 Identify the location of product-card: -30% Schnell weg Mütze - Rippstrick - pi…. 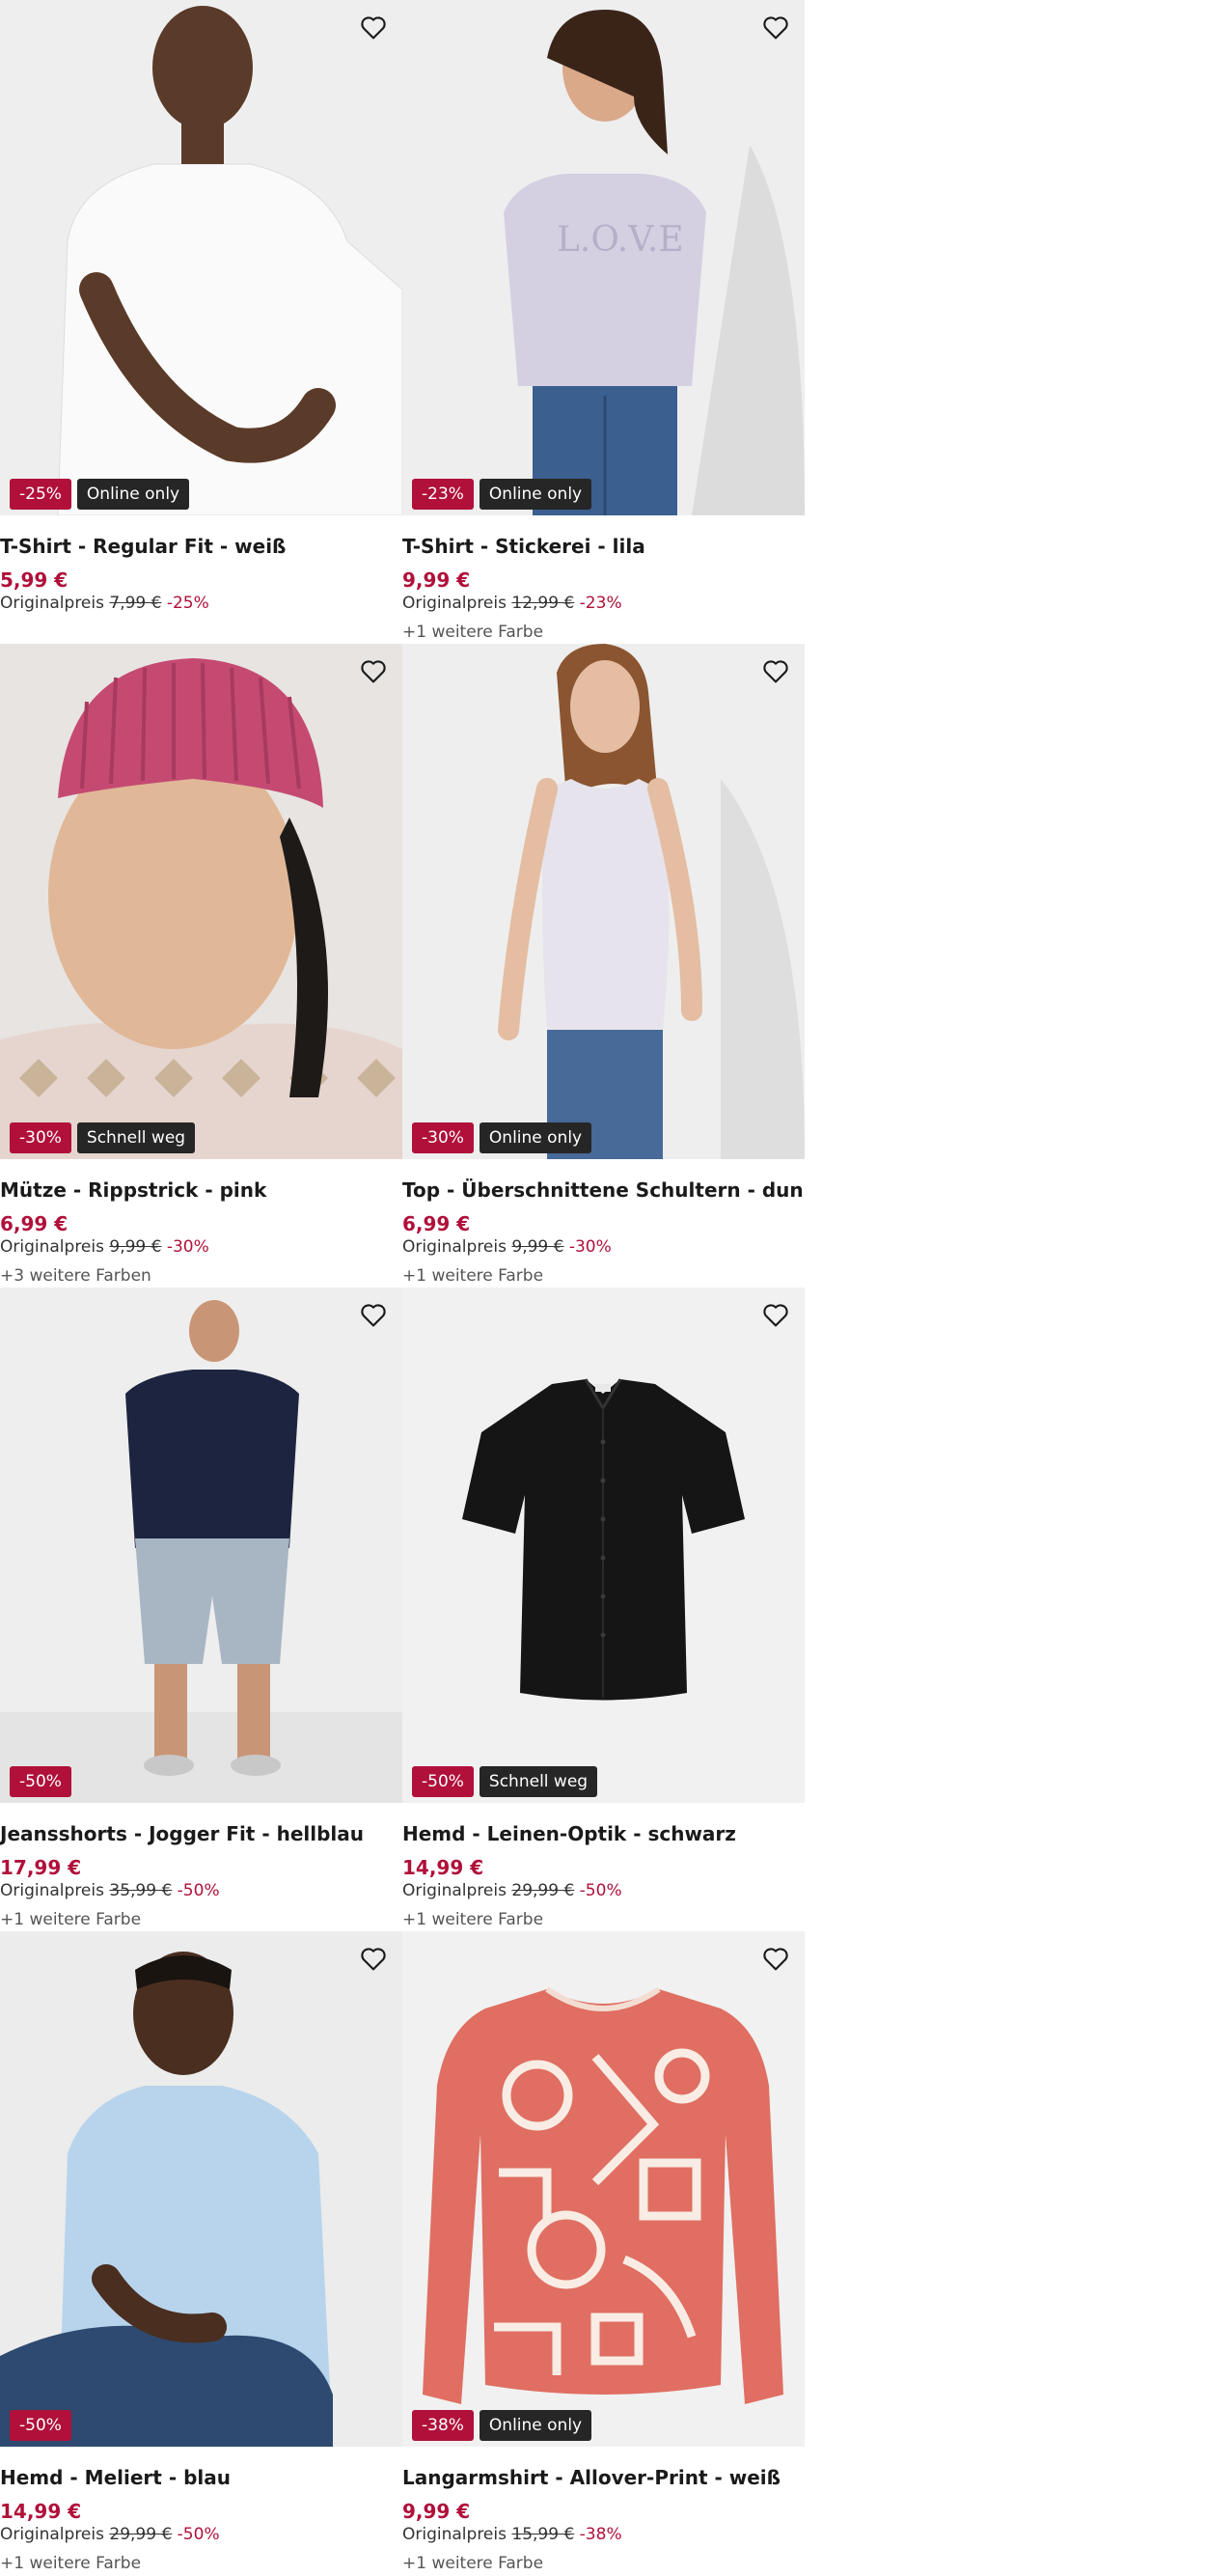
(201, 966).